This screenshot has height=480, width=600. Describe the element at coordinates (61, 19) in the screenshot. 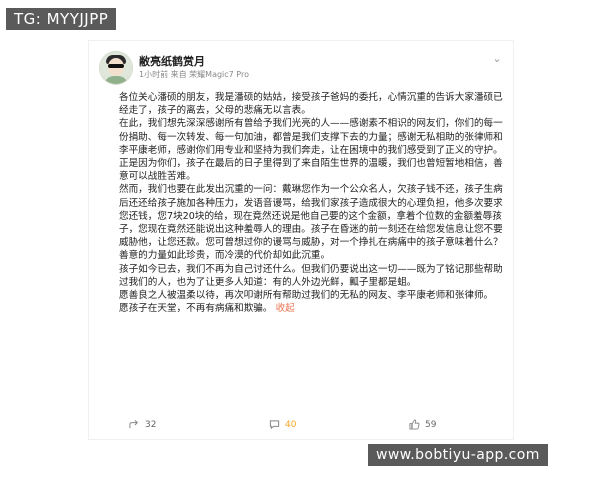

I see `watermark-top: TG: MYYJJPP` at that location.